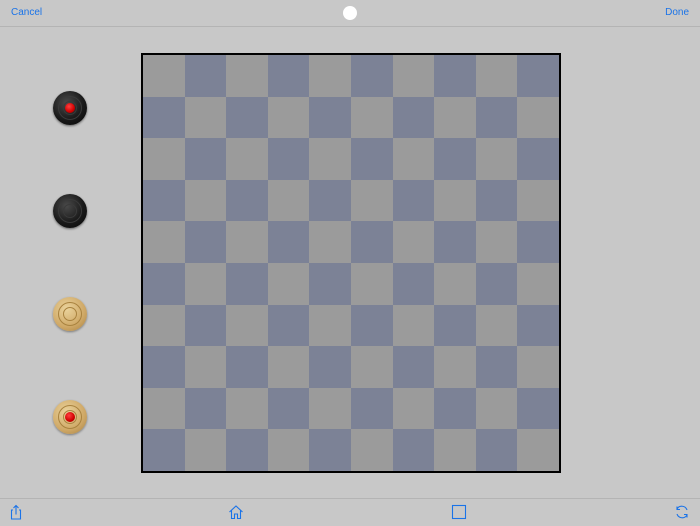  I want to click on done-button: Done, so click(677, 13).